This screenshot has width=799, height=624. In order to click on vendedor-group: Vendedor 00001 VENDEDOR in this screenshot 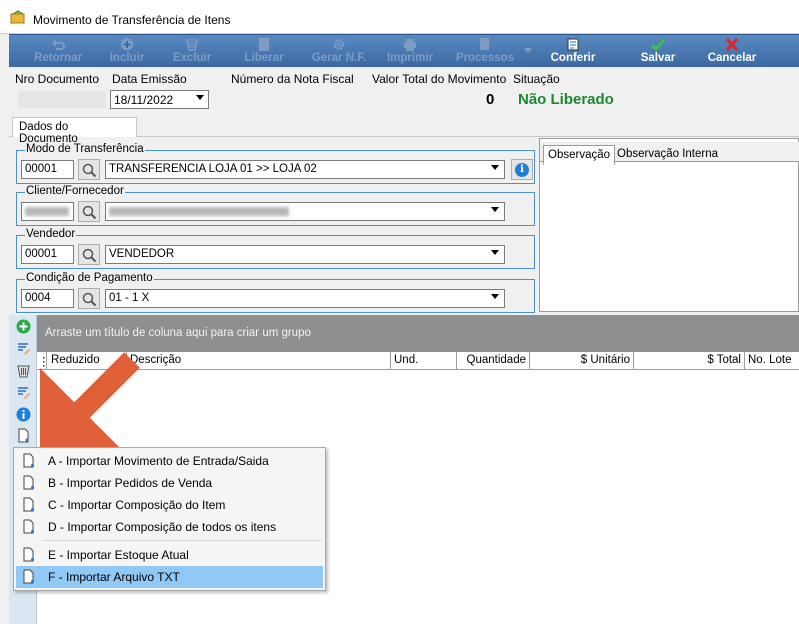, I will do `click(275, 248)`.